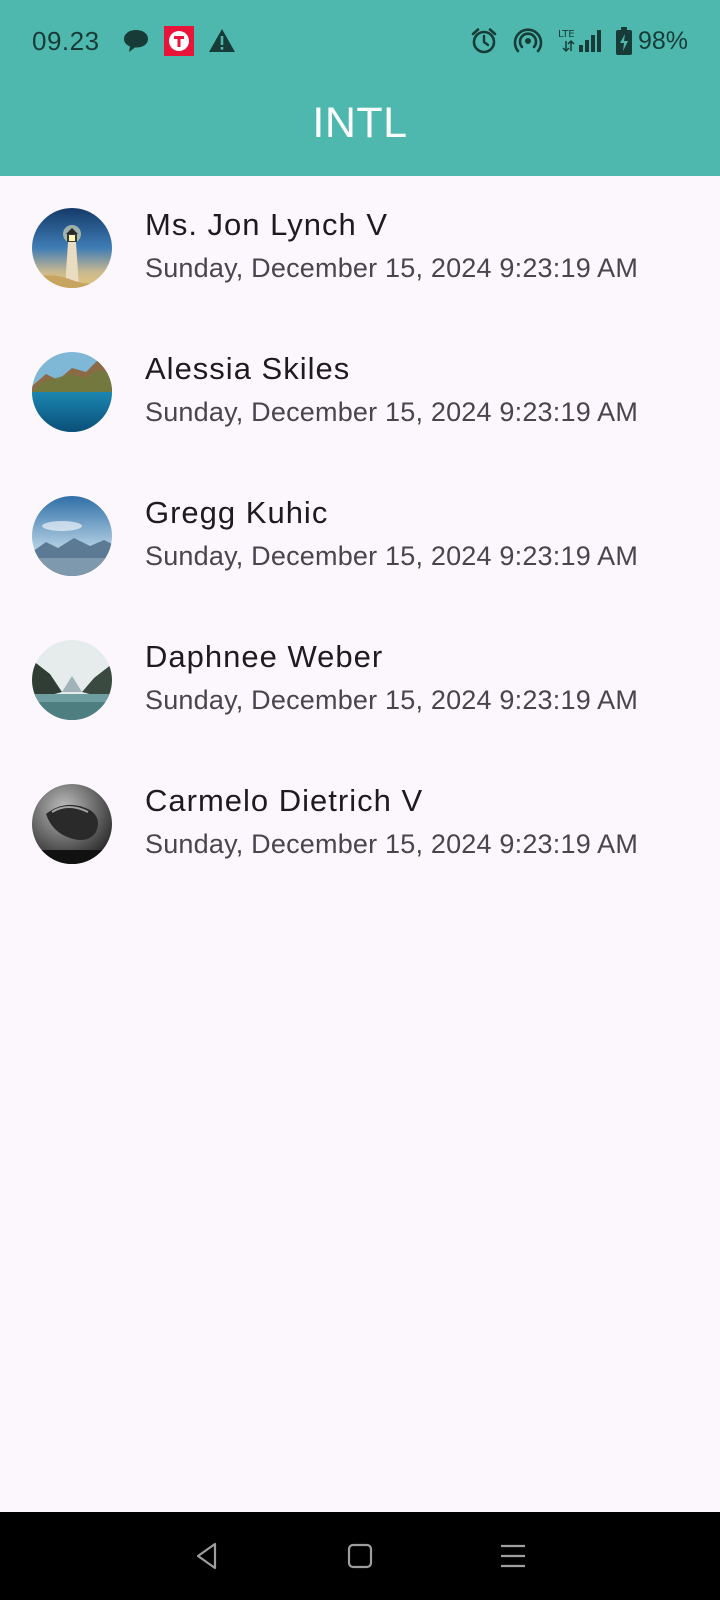 The height and width of the screenshot is (1600, 720). I want to click on battery-percentage: 98%, so click(662, 40).